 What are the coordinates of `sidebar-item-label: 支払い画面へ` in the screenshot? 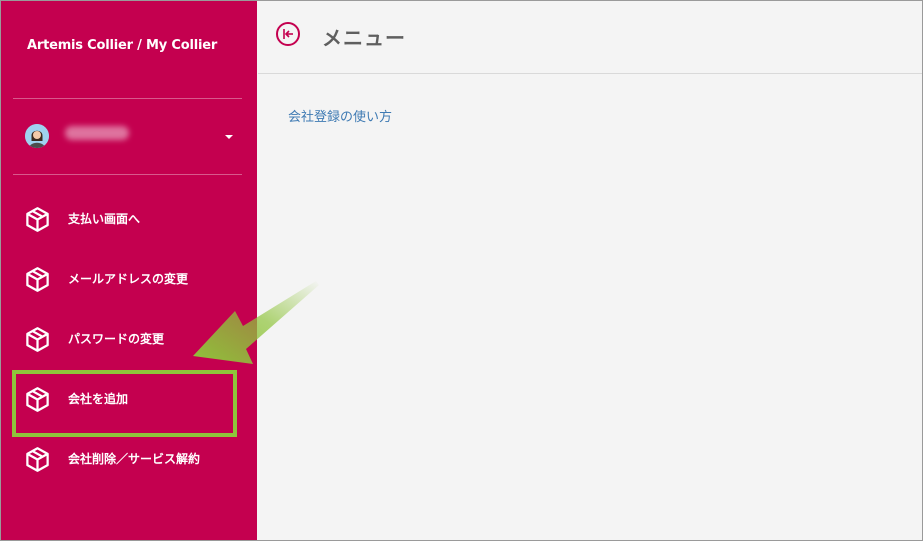 It's located at (104, 219).